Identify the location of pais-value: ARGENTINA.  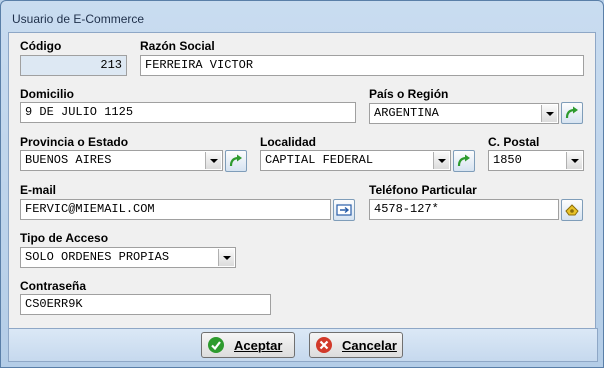
(406, 113).